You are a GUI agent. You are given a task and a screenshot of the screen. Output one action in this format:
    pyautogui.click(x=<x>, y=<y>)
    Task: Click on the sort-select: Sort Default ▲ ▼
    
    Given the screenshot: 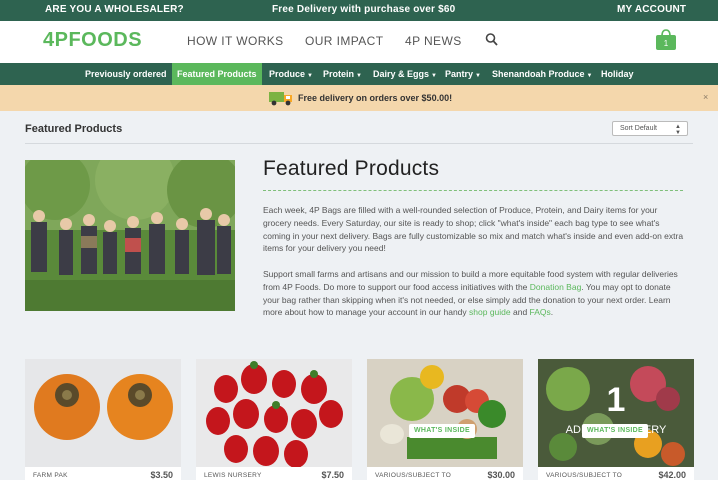 What is the action you would take?
    pyautogui.click(x=650, y=128)
    